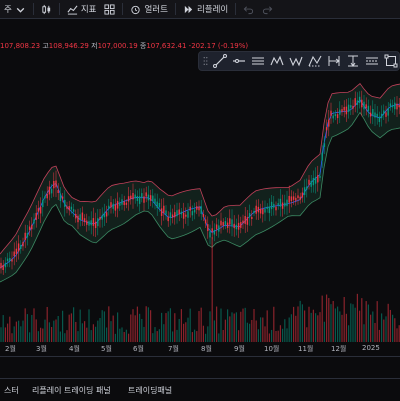 The image size is (400, 401). Describe the element at coordinates (72, 9) in the screenshot. I see `indicators-icon` at that location.